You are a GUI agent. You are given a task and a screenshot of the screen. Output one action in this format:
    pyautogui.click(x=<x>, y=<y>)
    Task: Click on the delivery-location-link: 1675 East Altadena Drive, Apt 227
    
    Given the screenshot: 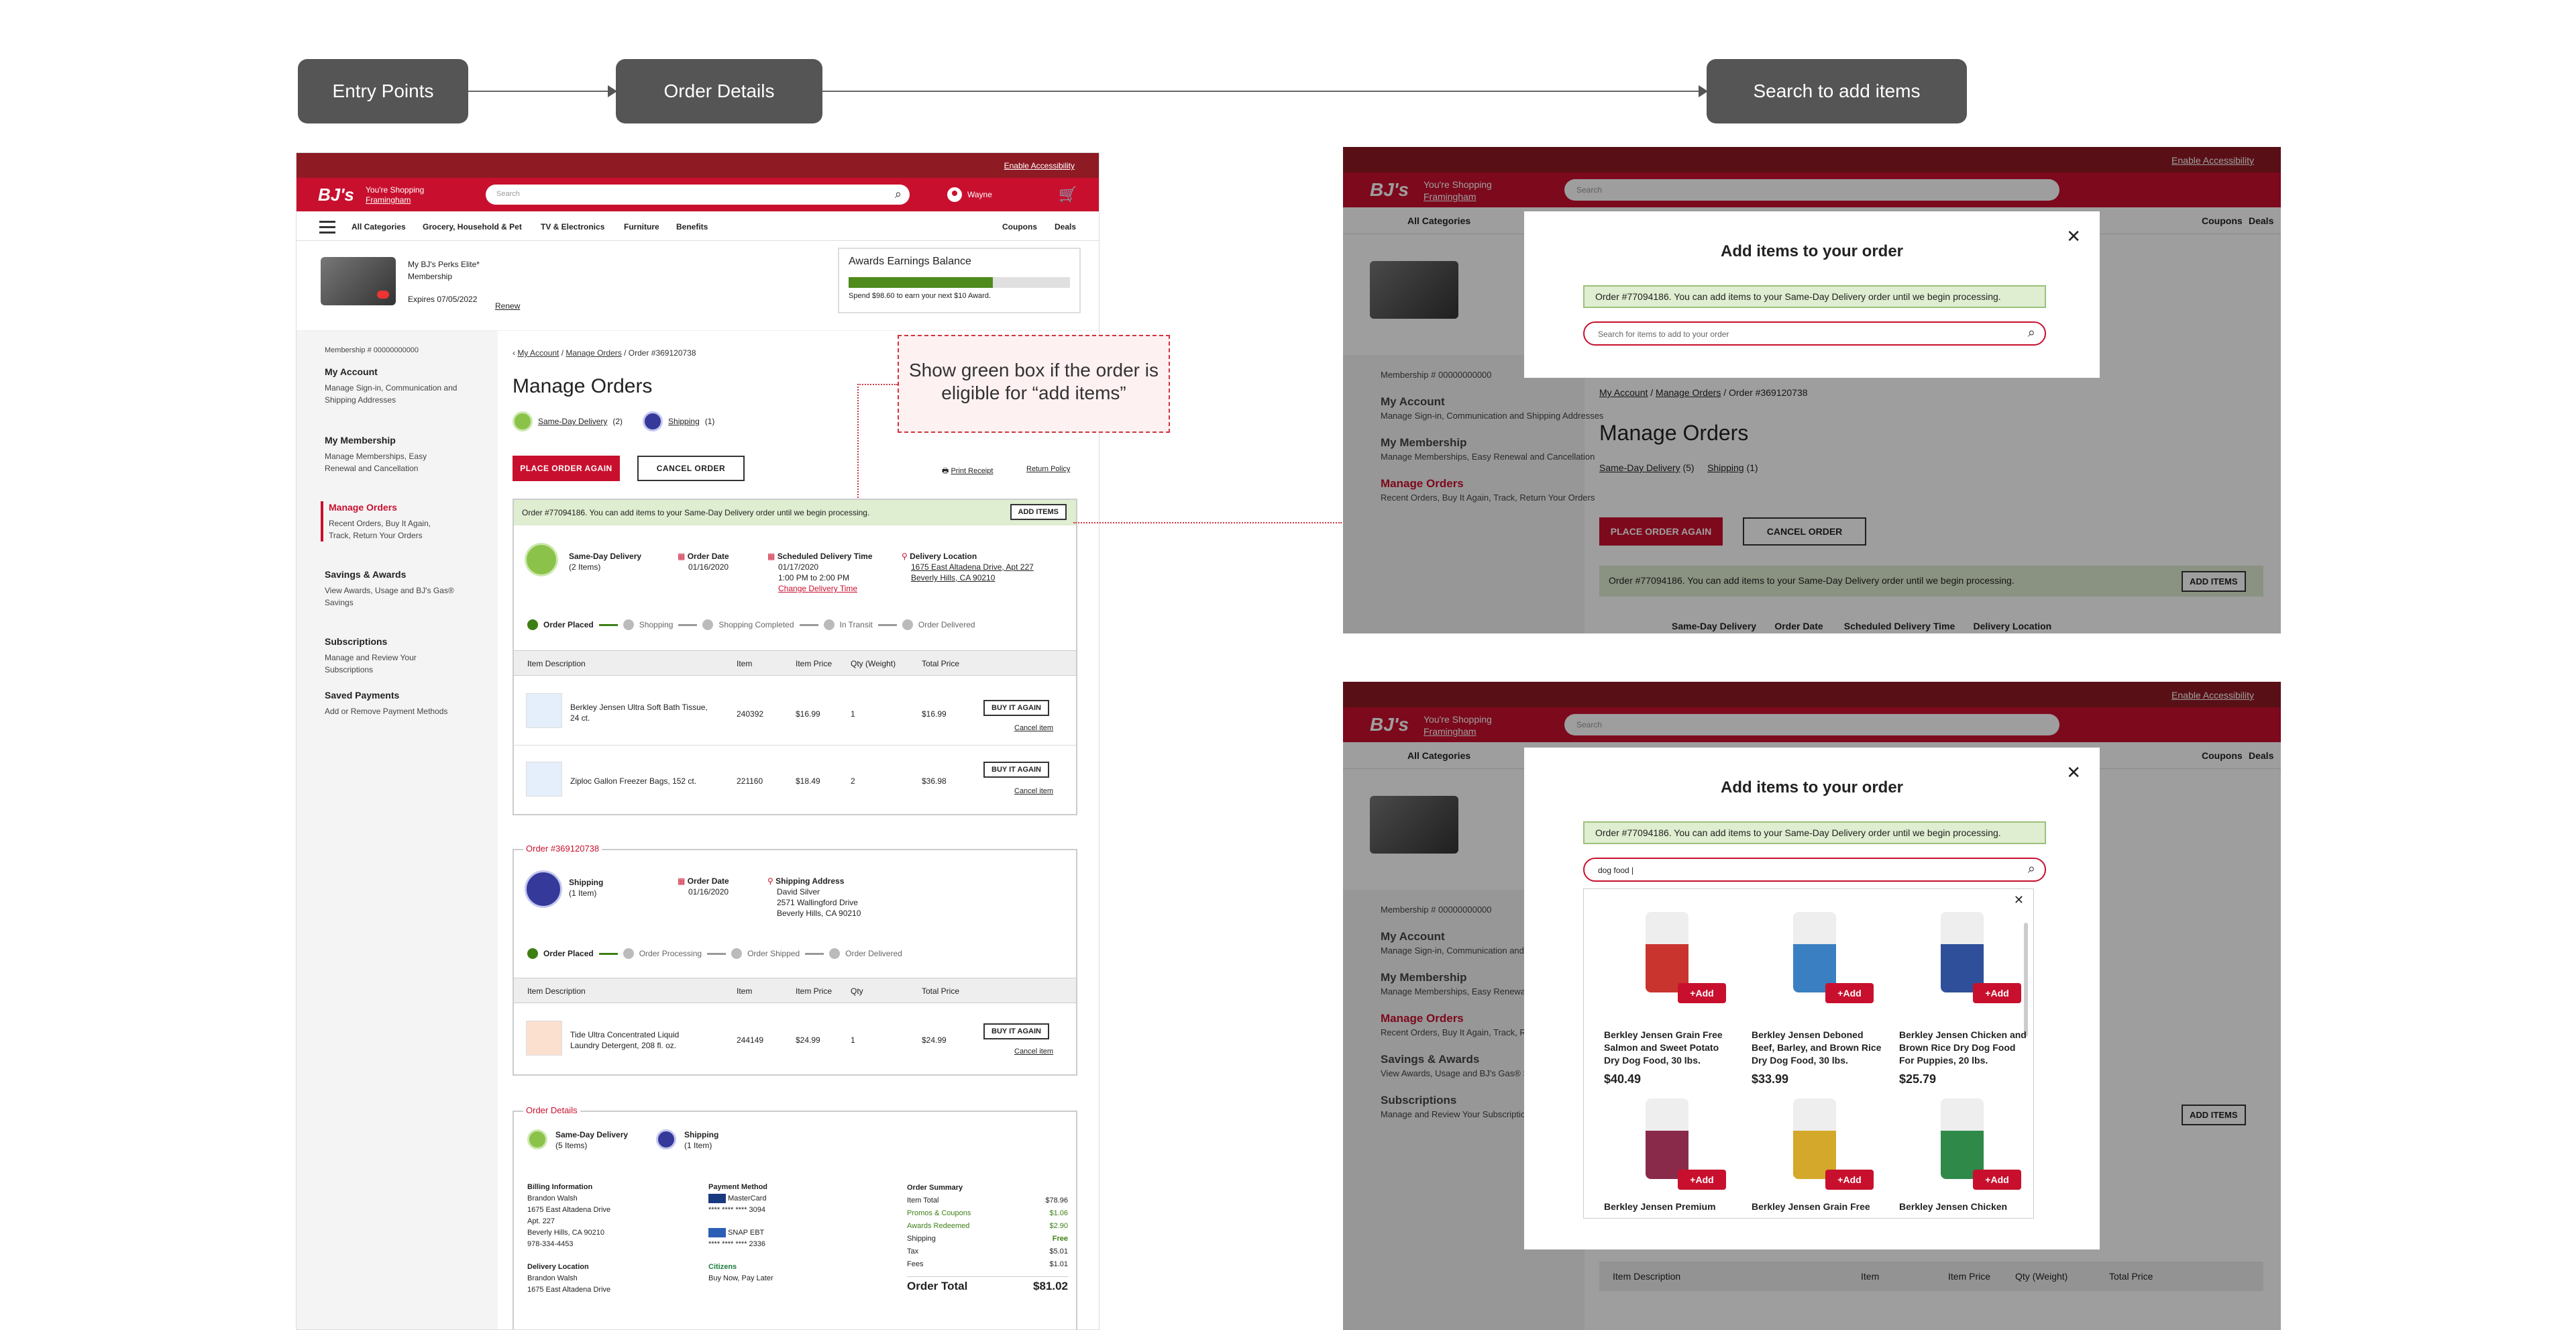 What is the action you would take?
    pyautogui.click(x=972, y=567)
    